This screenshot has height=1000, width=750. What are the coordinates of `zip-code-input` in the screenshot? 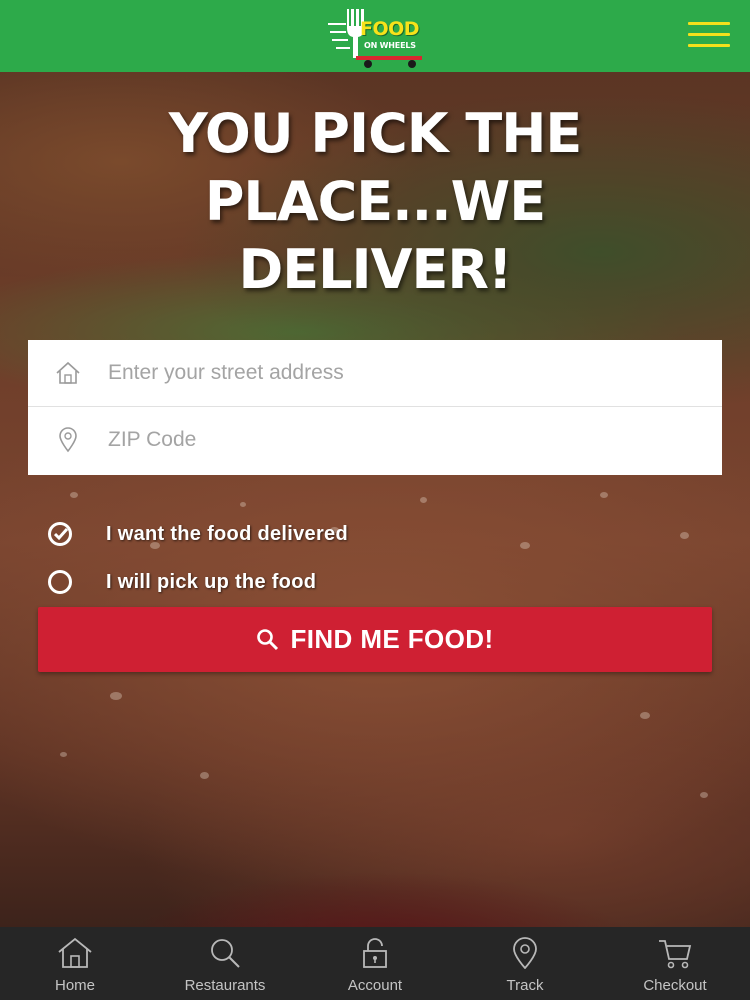 It's located at (415, 440).